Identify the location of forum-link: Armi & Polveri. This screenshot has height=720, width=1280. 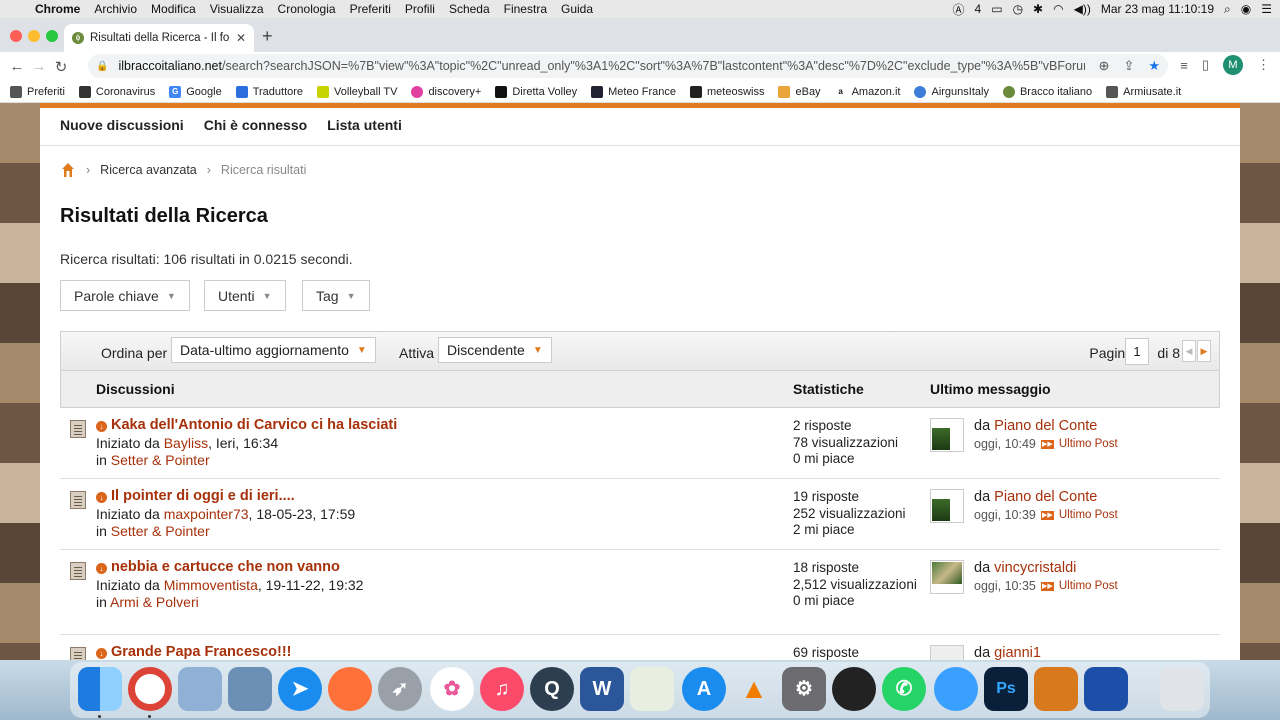
(154, 602).